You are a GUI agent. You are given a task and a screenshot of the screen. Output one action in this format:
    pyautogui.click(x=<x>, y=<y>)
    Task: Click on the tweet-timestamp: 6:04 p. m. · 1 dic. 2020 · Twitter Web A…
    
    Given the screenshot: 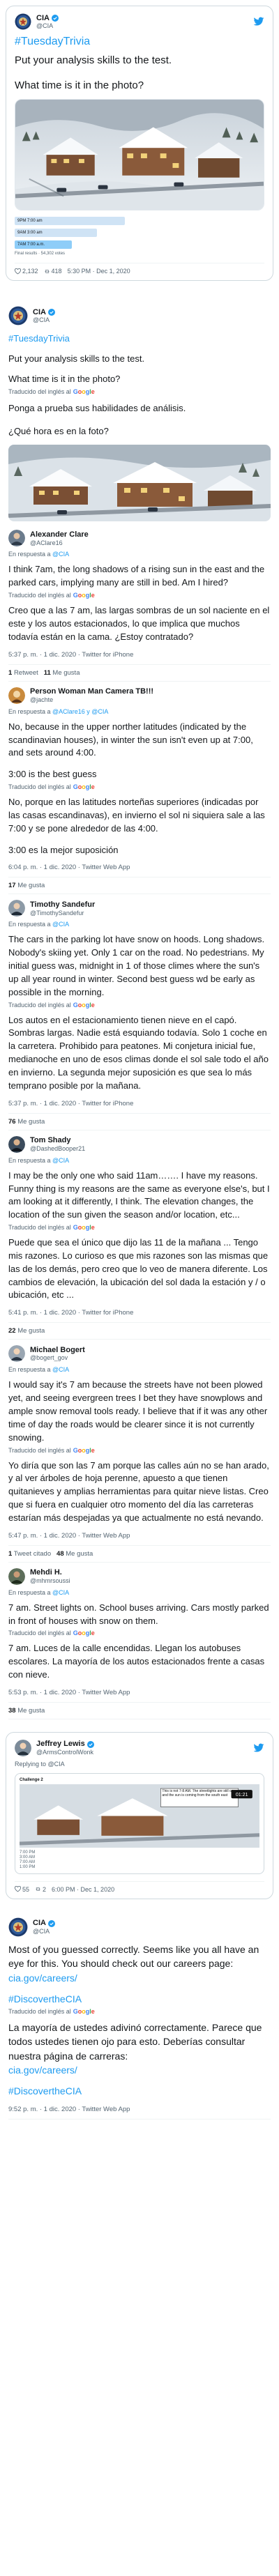 What is the action you would take?
    pyautogui.click(x=139, y=871)
    